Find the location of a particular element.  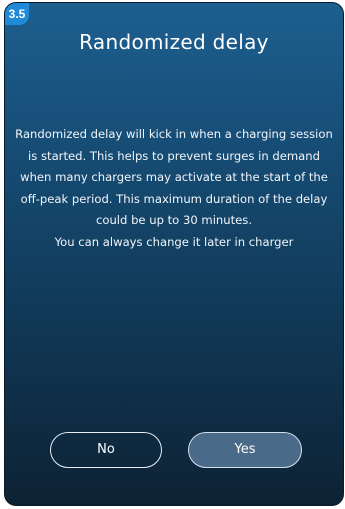

dialog-title: Randomized delay is located at coordinates (174, 42).